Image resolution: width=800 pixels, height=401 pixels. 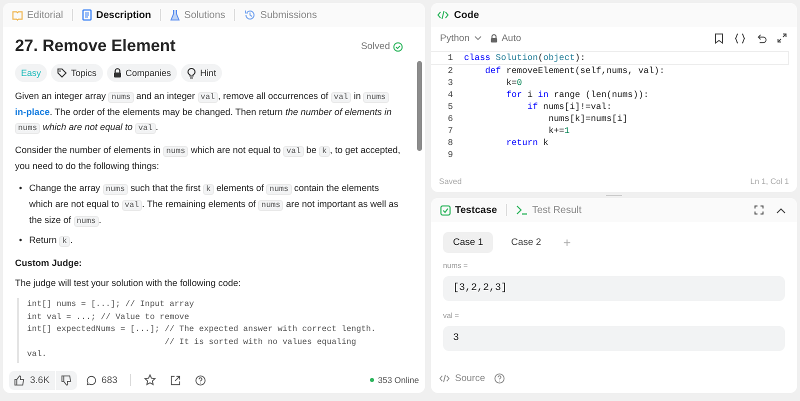 What do you see at coordinates (128, 283) in the screenshot?
I see `paragraph: The judge will test your solution with the following code:` at bounding box center [128, 283].